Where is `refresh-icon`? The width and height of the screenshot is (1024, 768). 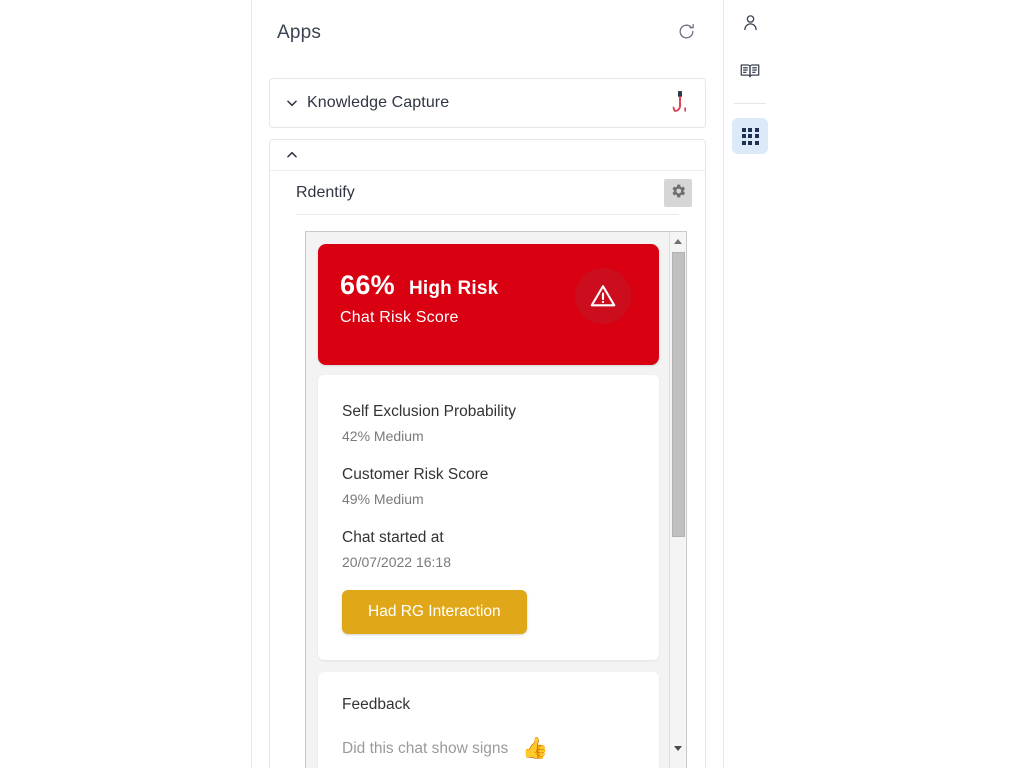 refresh-icon is located at coordinates (686, 33).